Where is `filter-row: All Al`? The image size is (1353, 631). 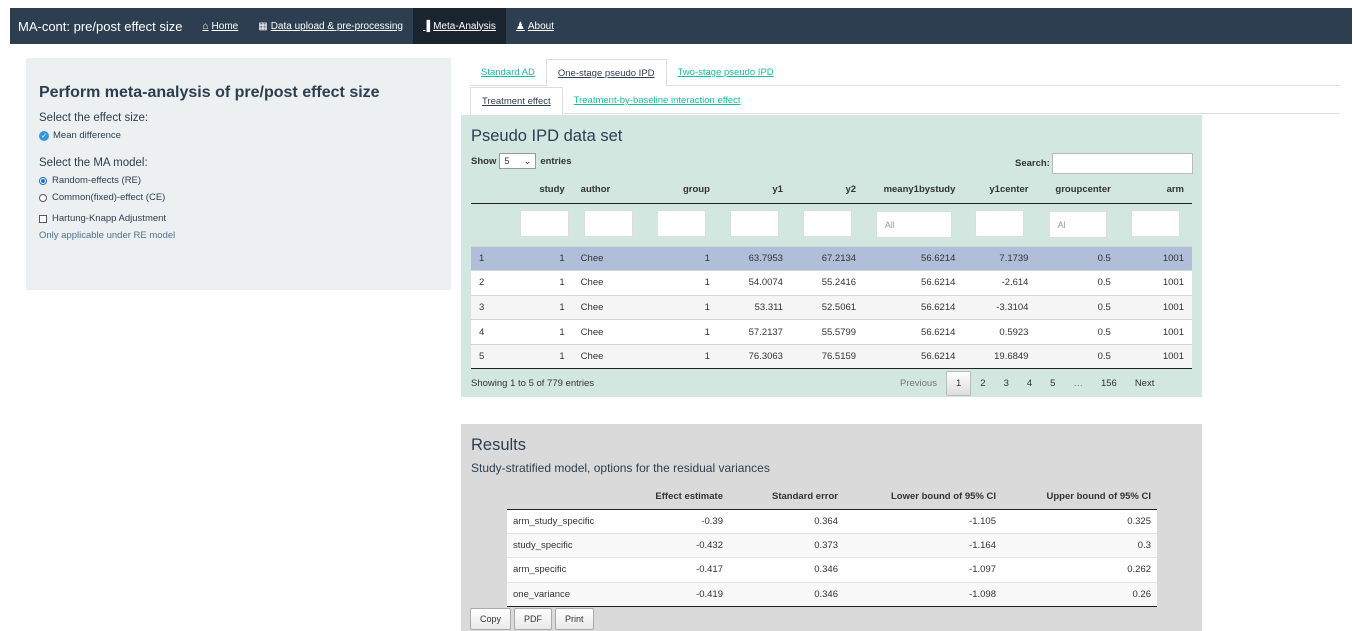 filter-row: All Al is located at coordinates (831, 224).